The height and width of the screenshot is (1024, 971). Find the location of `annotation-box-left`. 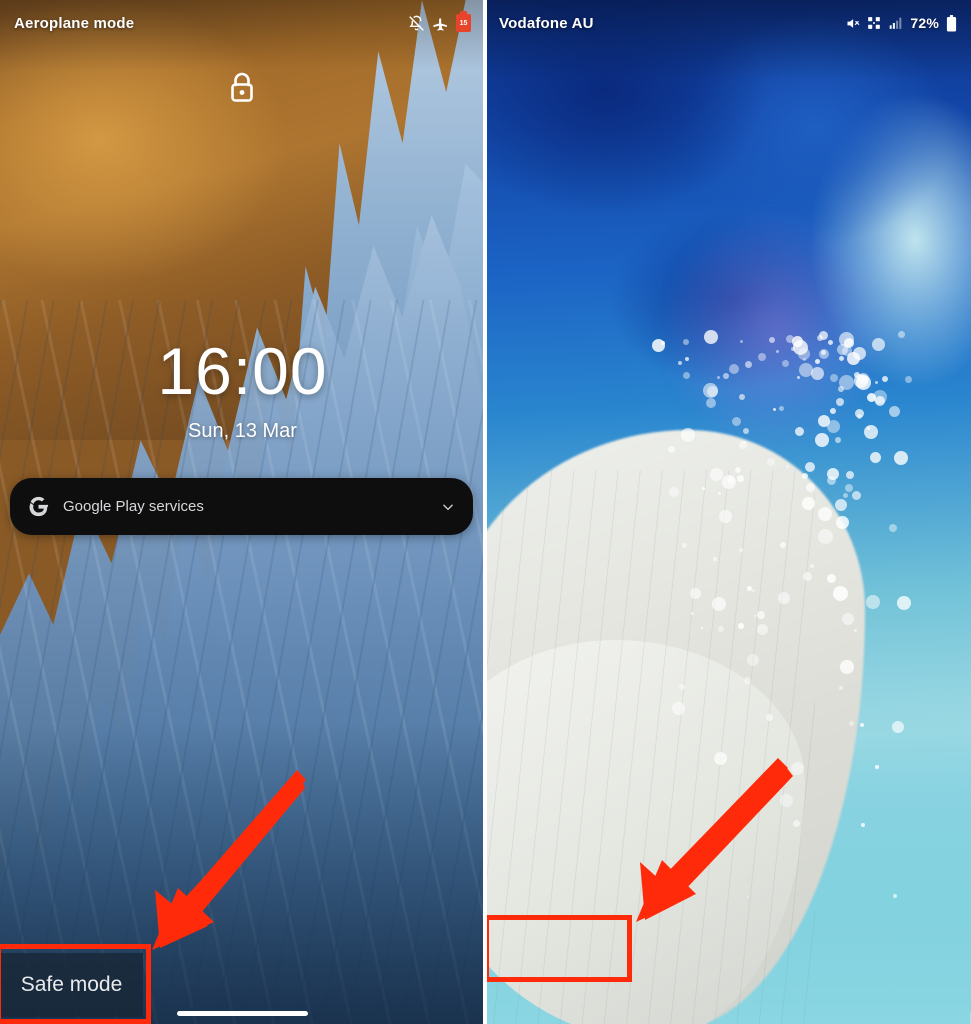

annotation-box-left is located at coordinates (75, 984).